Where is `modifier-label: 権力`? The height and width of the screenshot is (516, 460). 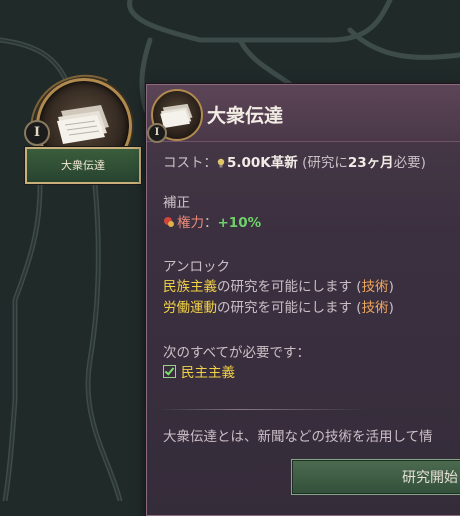
modifier-label: 権力 is located at coordinates (190, 223).